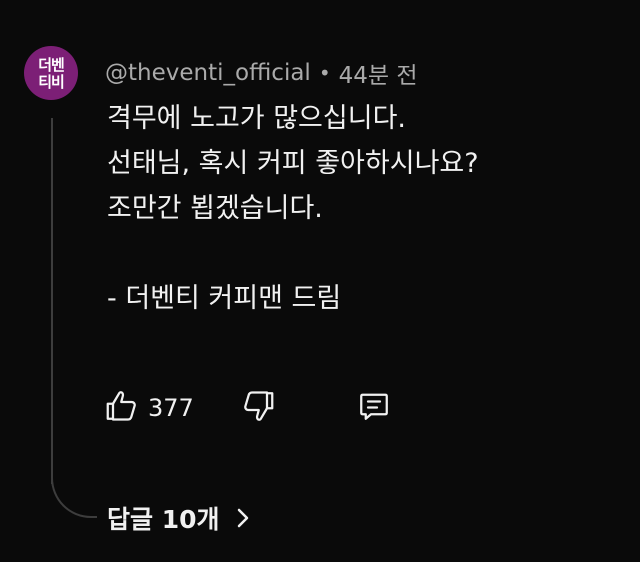 This screenshot has width=640, height=562. What do you see at coordinates (256, 118) in the screenshot?
I see `comment-line: 격무에 노고가 많으십니다.` at bounding box center [256, 118].